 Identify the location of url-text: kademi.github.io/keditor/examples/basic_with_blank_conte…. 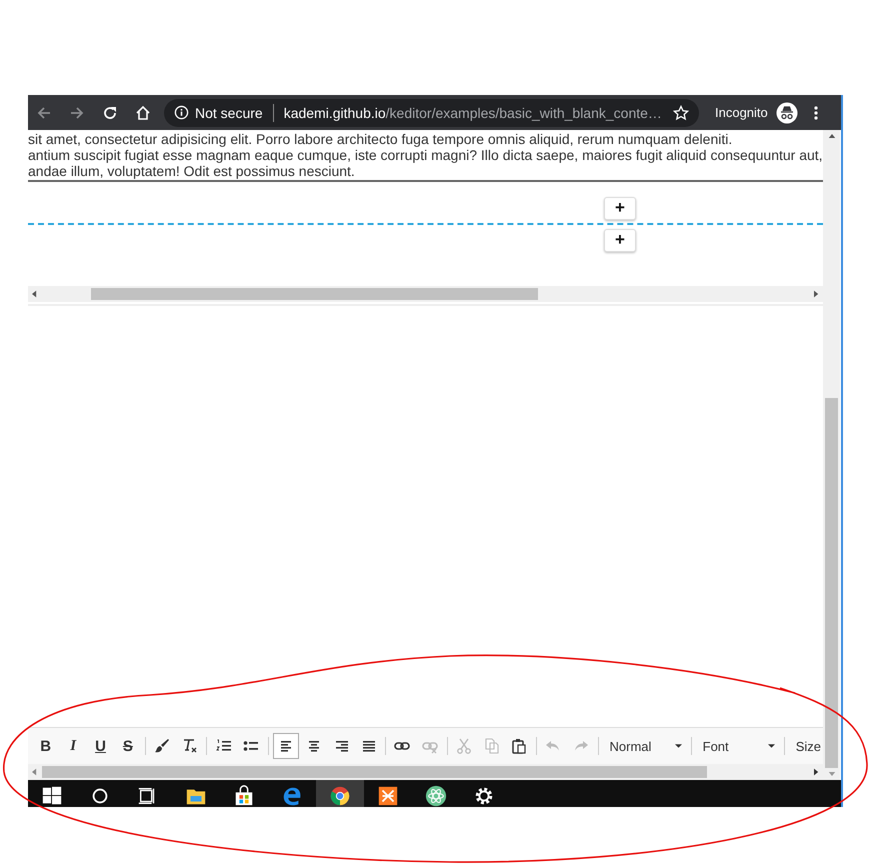
(473, 112).